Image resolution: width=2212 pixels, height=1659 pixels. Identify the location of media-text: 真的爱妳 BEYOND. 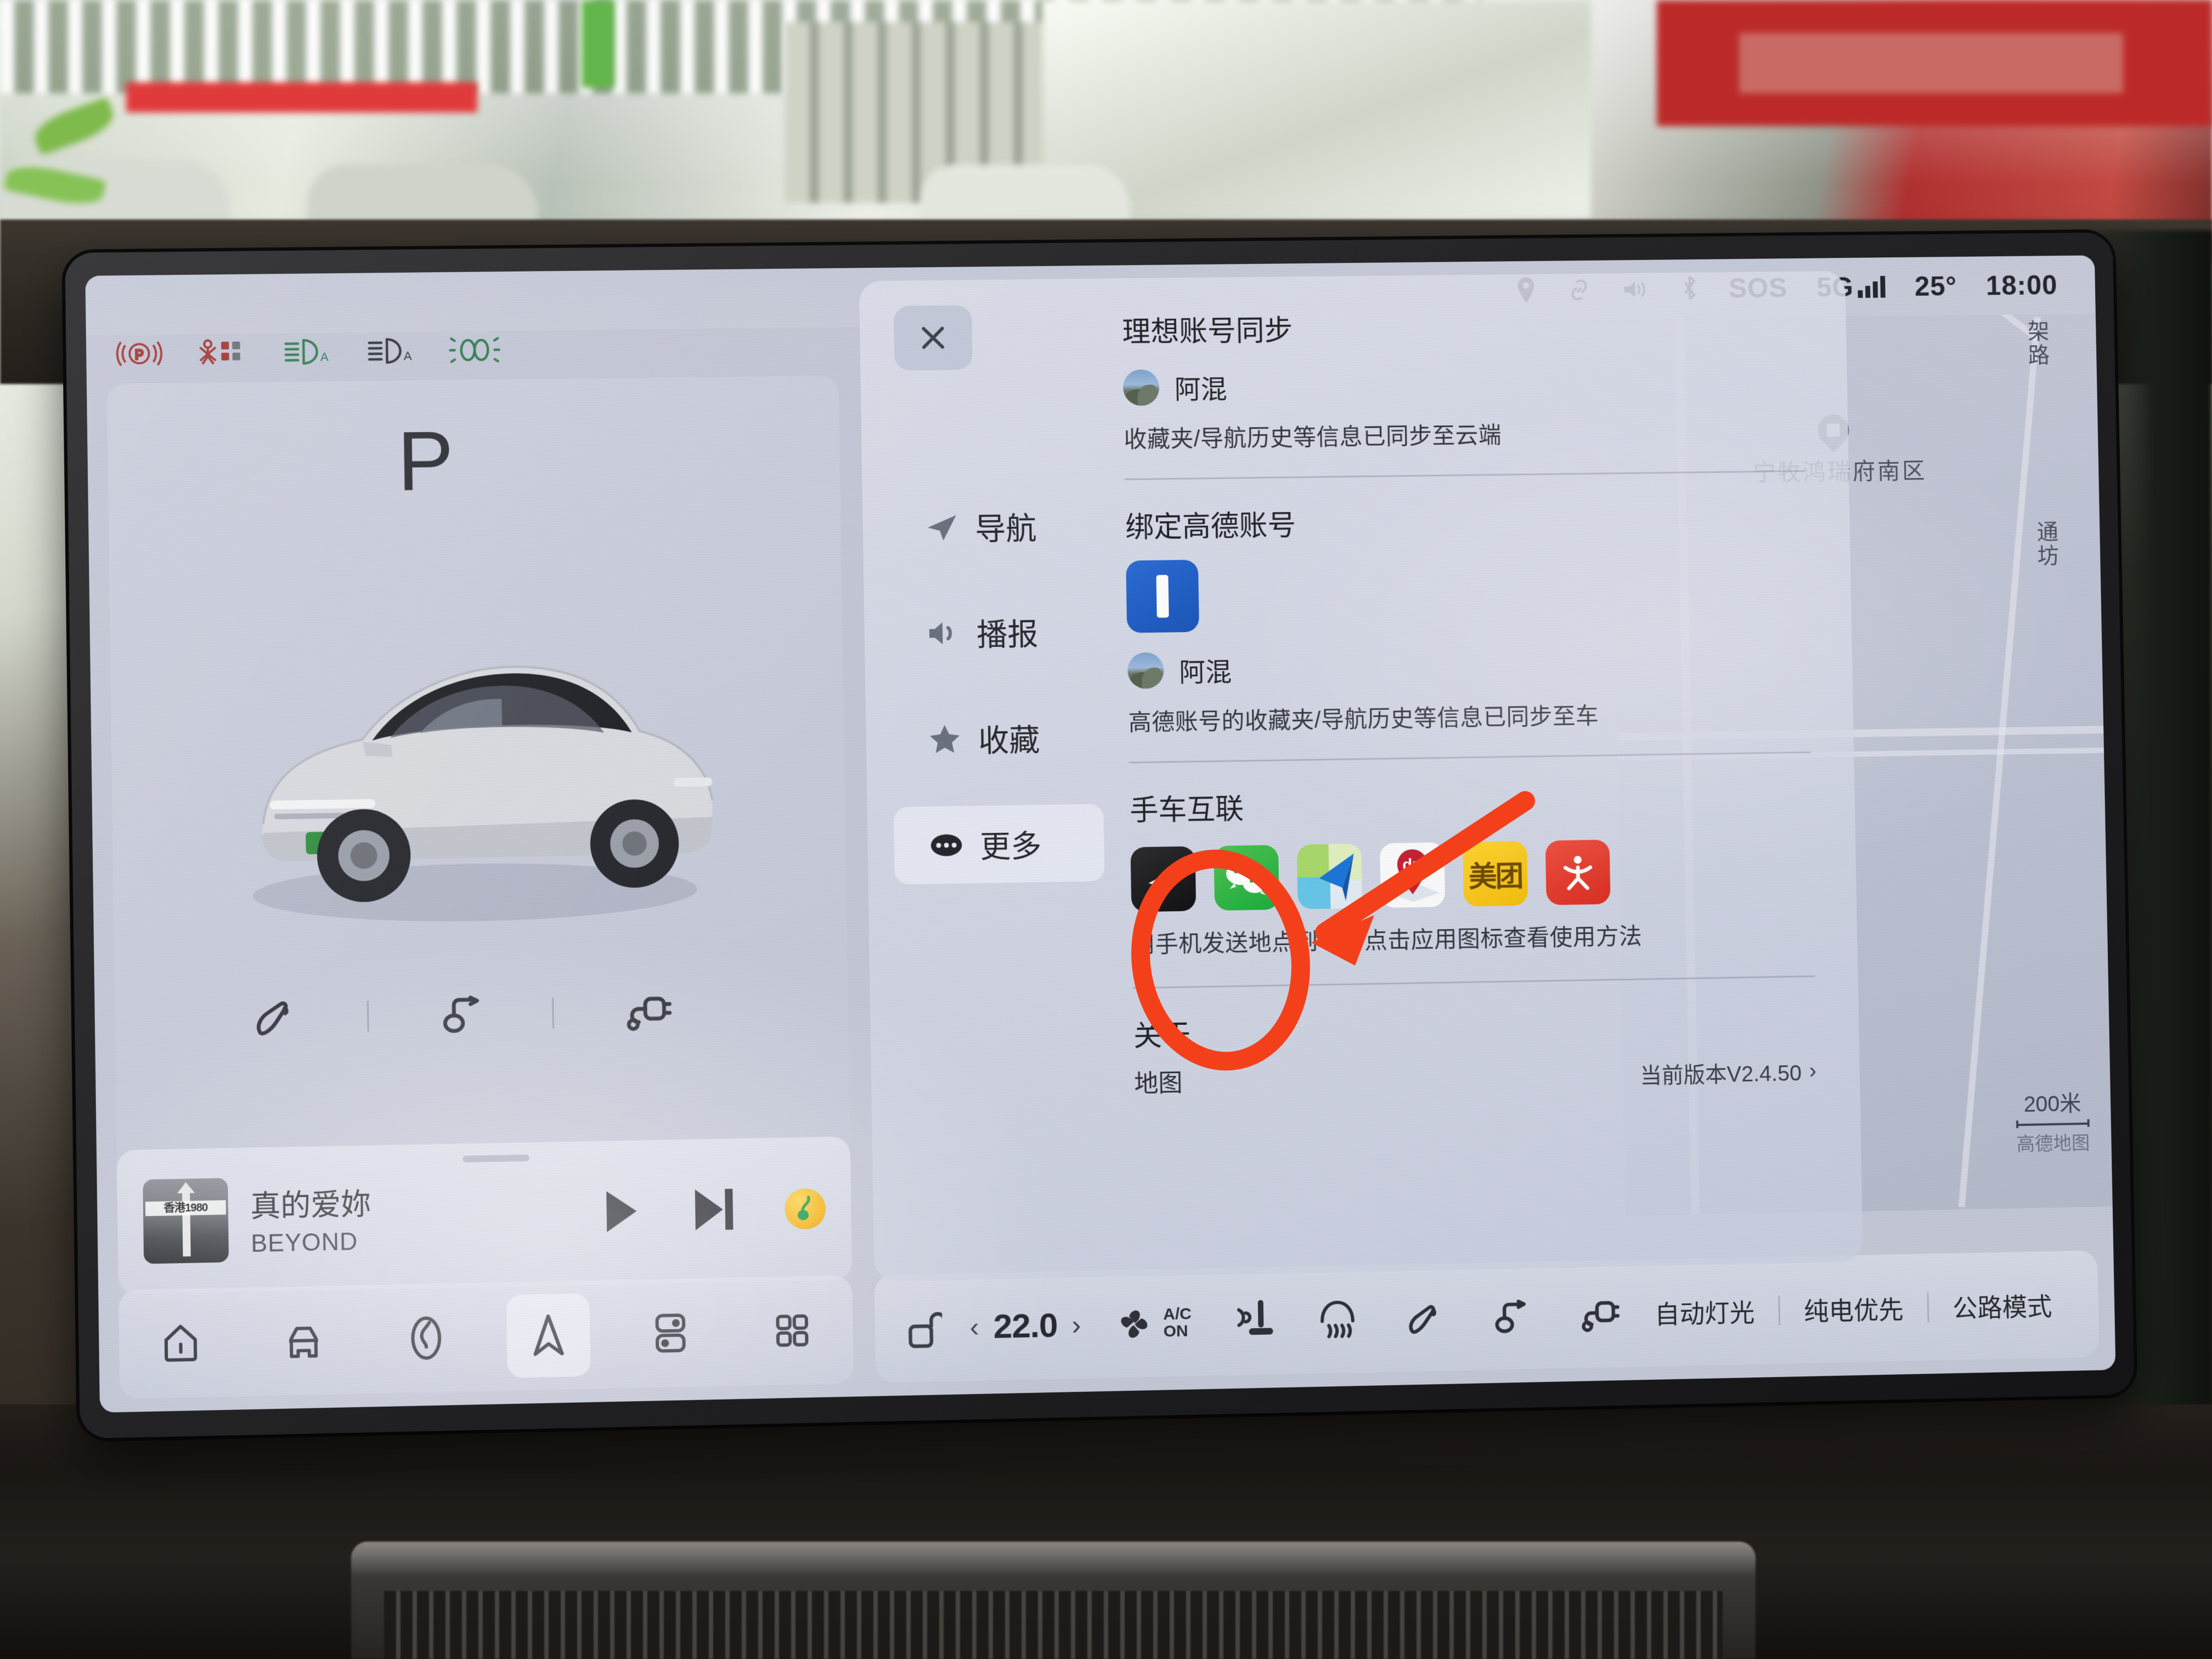
(414, 1217).